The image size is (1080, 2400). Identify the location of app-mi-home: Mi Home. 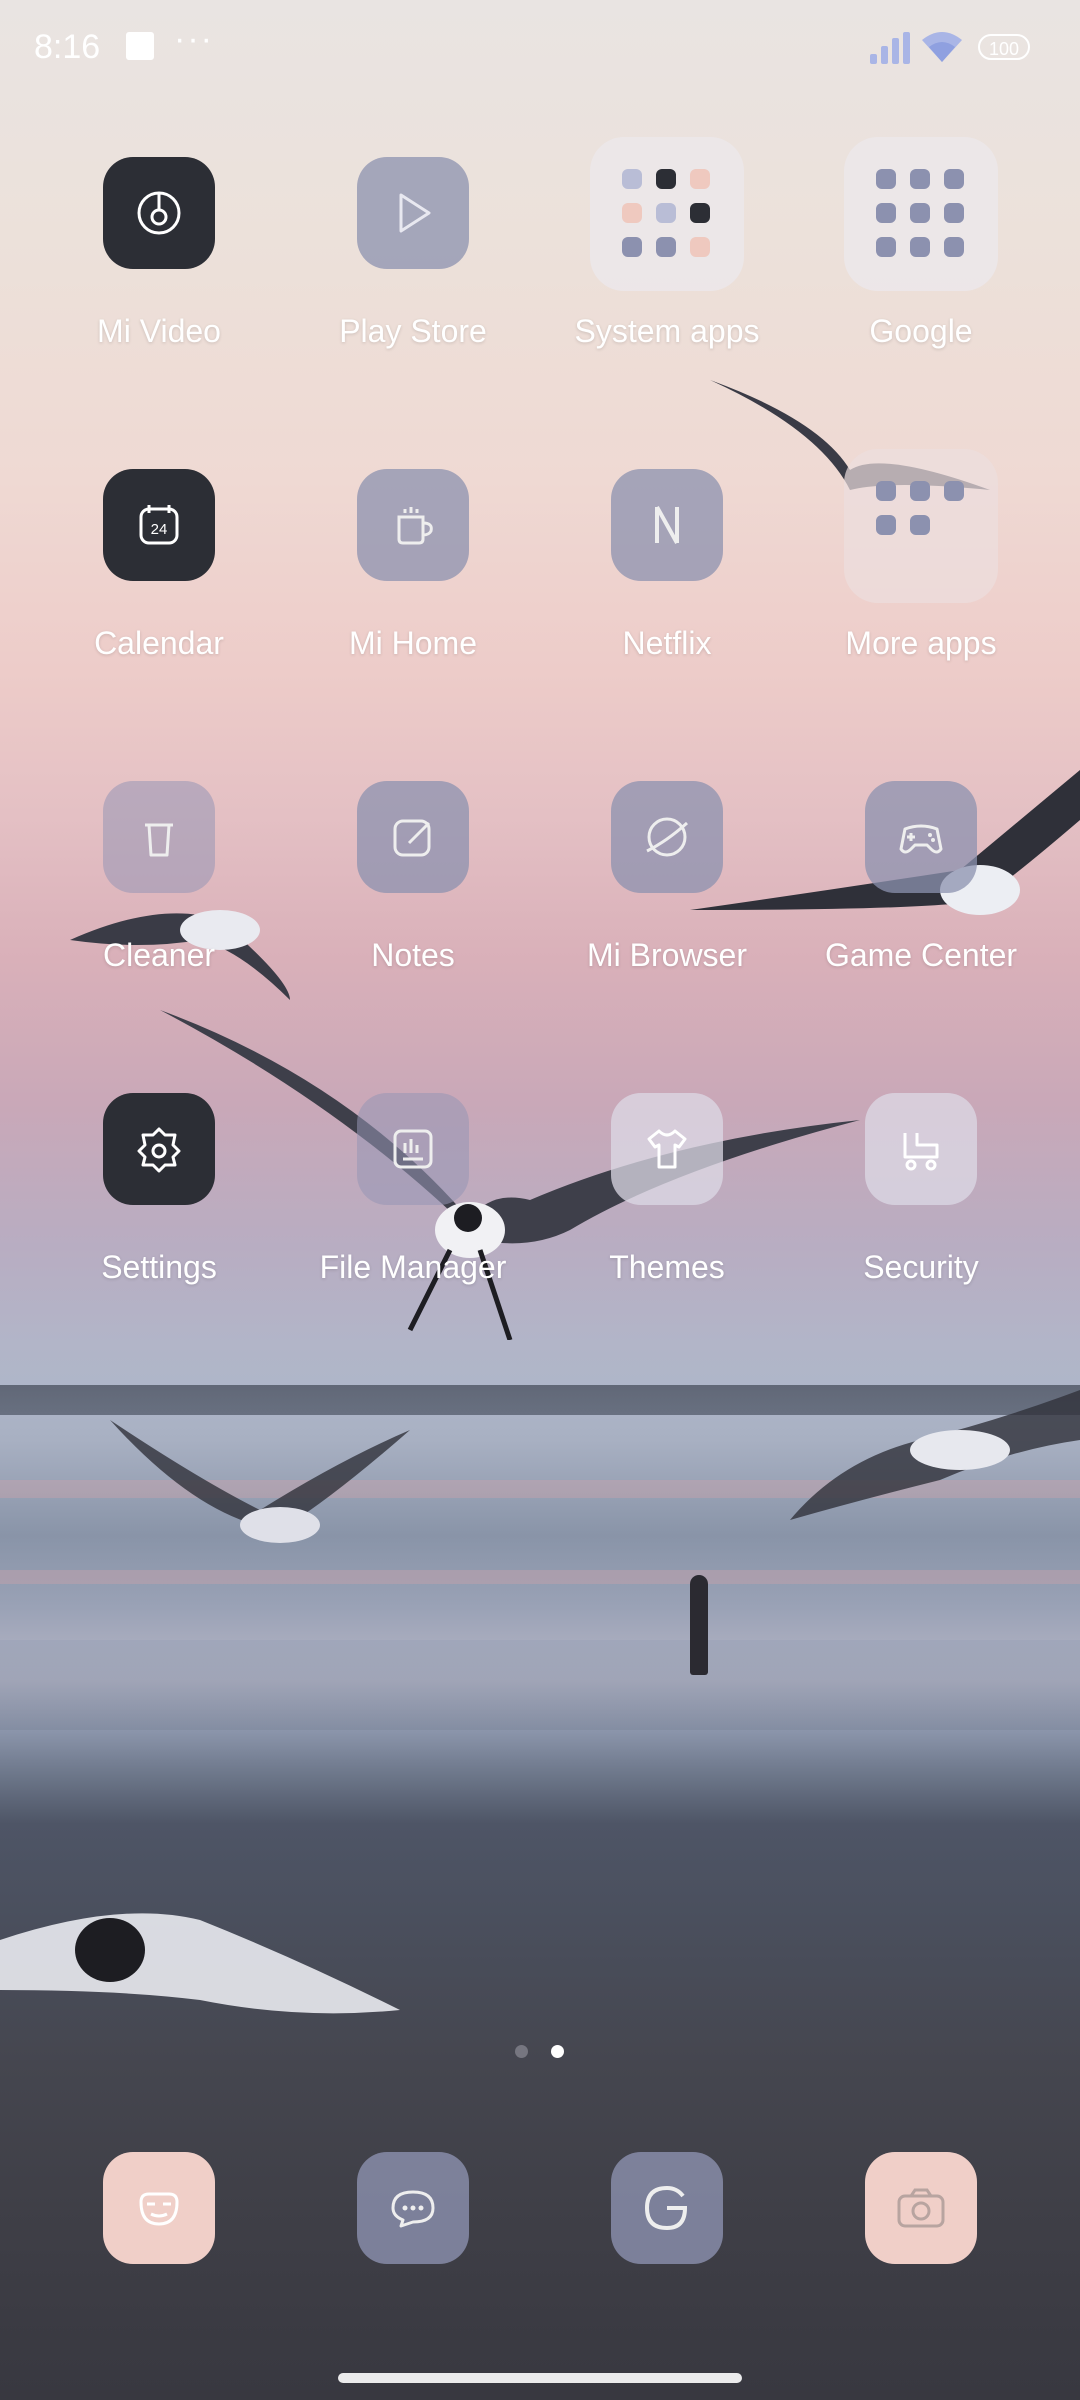
(413, 579).